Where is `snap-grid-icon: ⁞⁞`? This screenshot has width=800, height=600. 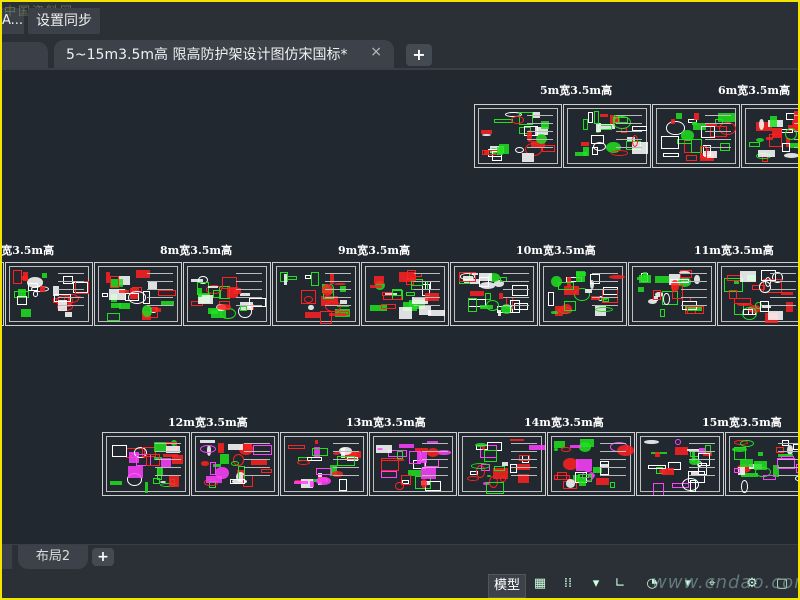 snap-grid-icon: ⁞⁞ is located at coordinates (568, 584).